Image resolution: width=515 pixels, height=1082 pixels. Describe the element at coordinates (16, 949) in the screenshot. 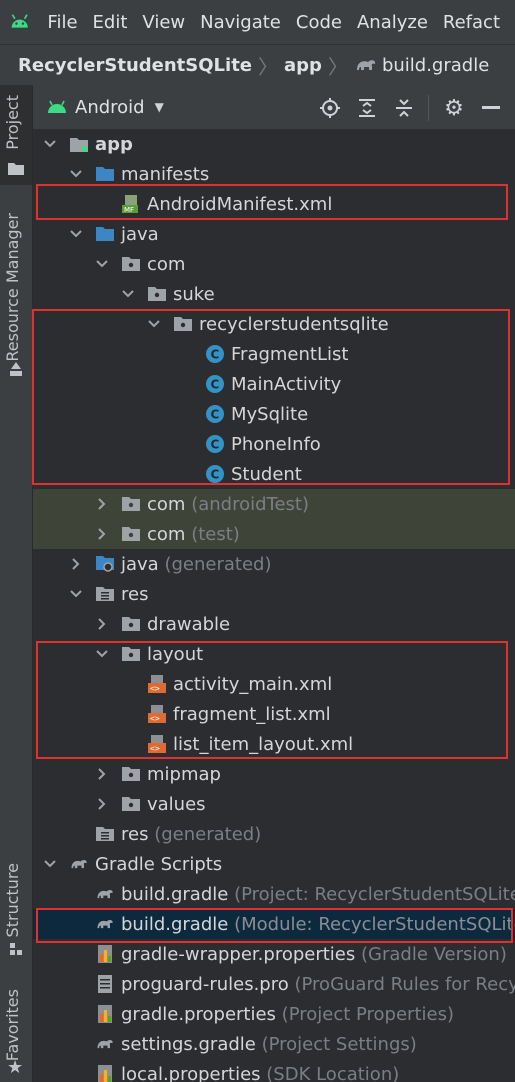

I see `structure-icon` at that location.